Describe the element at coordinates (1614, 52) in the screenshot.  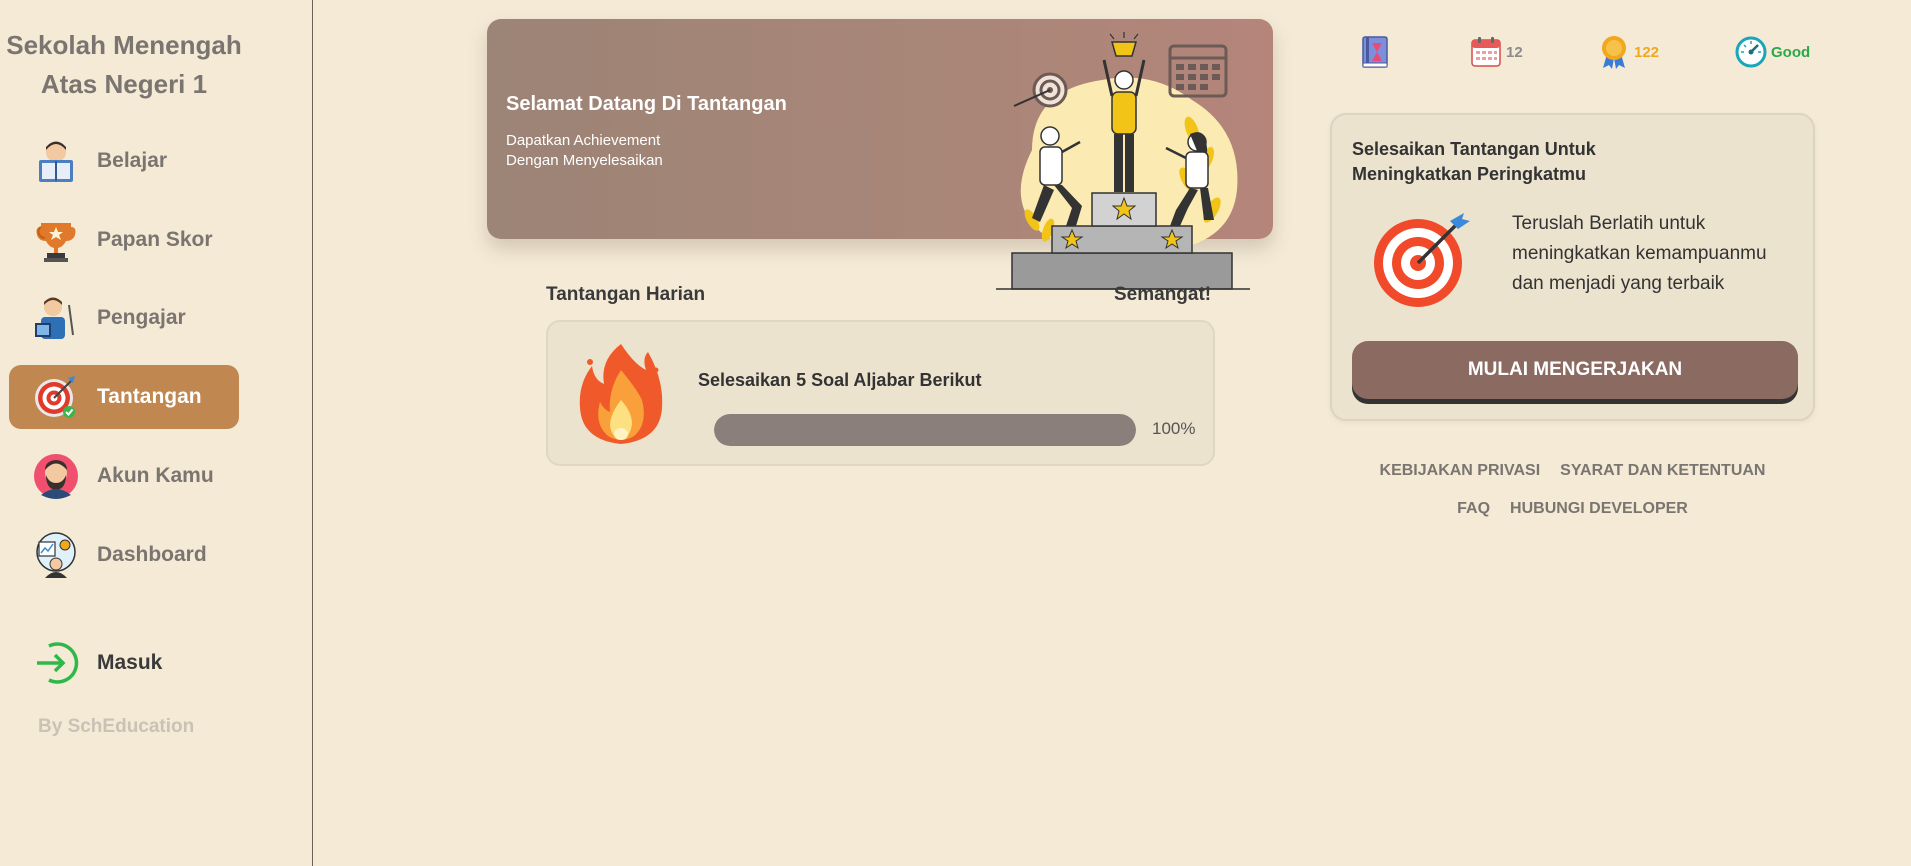
I see `medal-icon` at that location.